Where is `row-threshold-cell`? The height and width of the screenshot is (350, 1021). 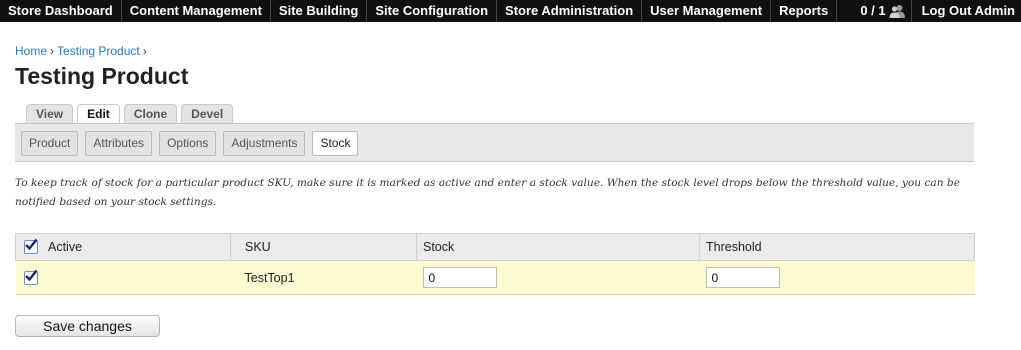
row-threshold-cell is located at coordinates (837, 277).